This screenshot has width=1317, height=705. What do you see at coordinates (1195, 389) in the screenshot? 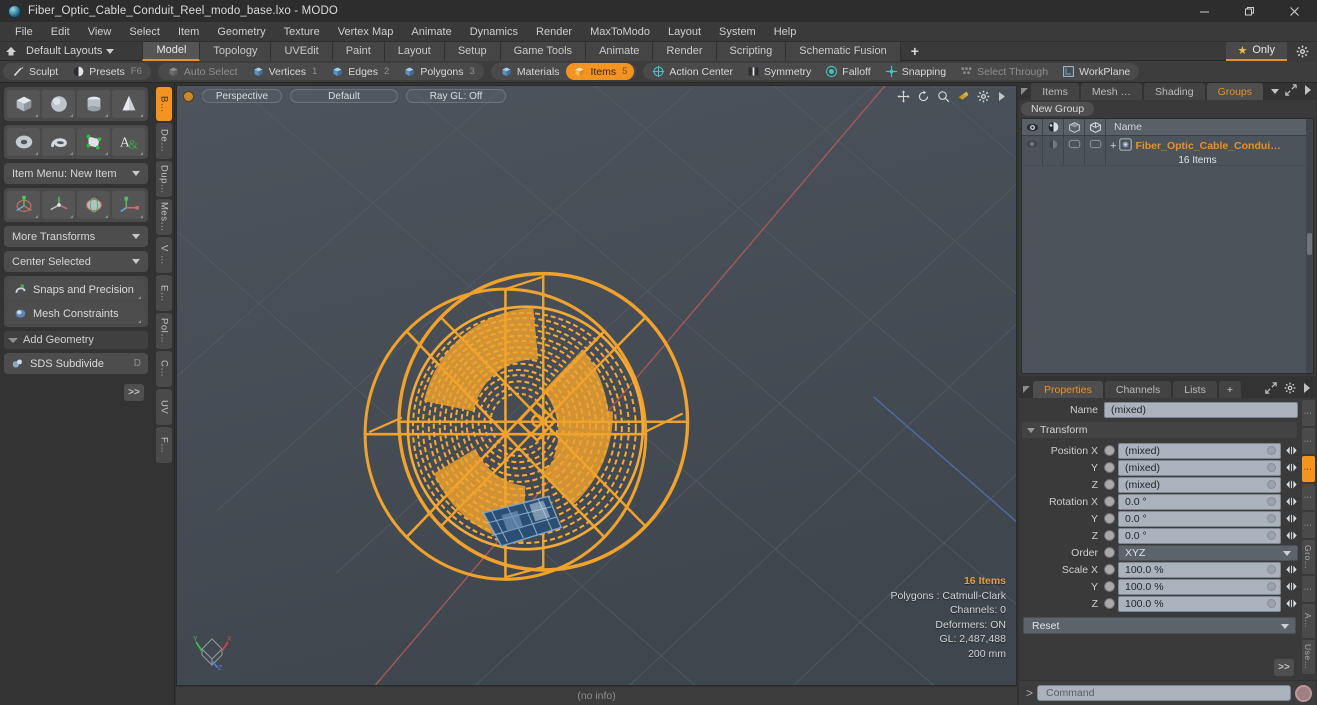
I see `tab-lists: Lists` at bounding box center [1195, 389].